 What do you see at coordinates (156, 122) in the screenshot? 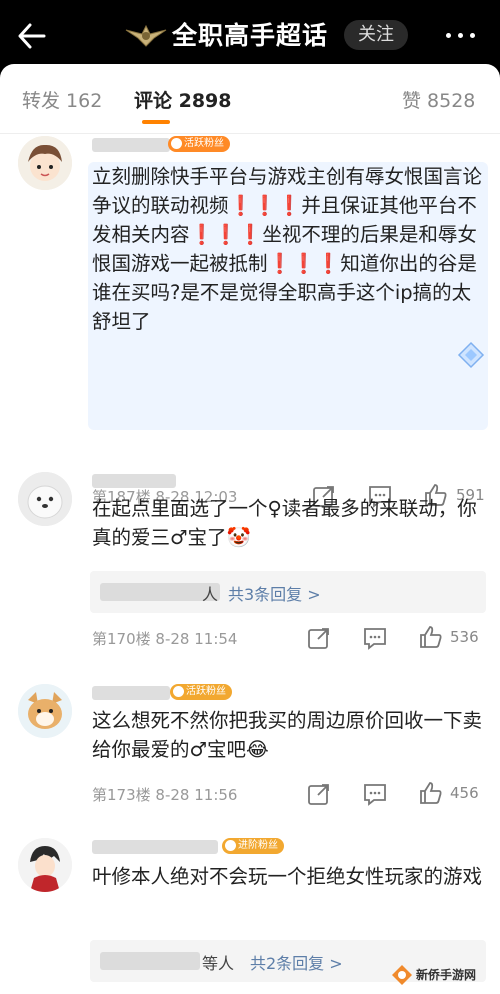
I see `active-tab-indicator` at bounding box center [156, 122].